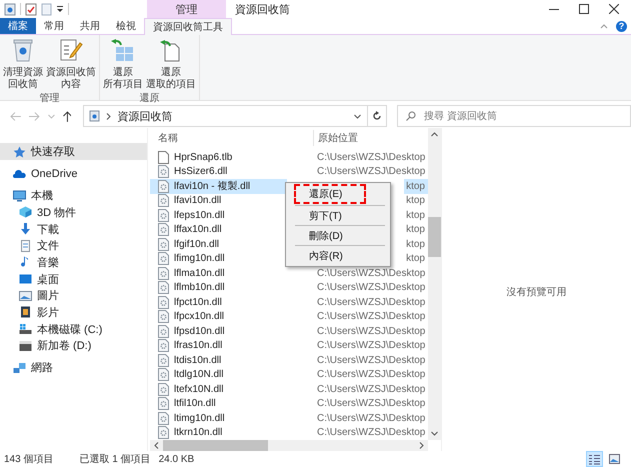  What do you see at coordinates (42, 368) in the screenshot?
I see `sidebar-label: 網路` at bounding box center [42, 368].